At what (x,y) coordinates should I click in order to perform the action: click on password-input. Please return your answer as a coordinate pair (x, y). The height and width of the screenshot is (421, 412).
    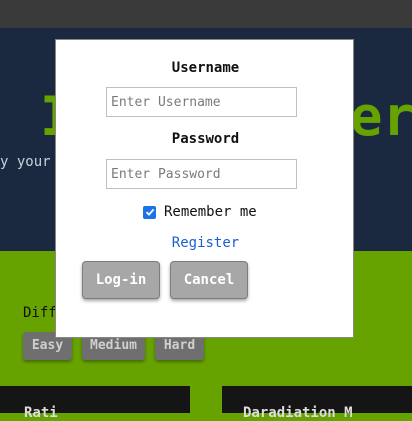
    Looking at the image, I should click on (201, 174).